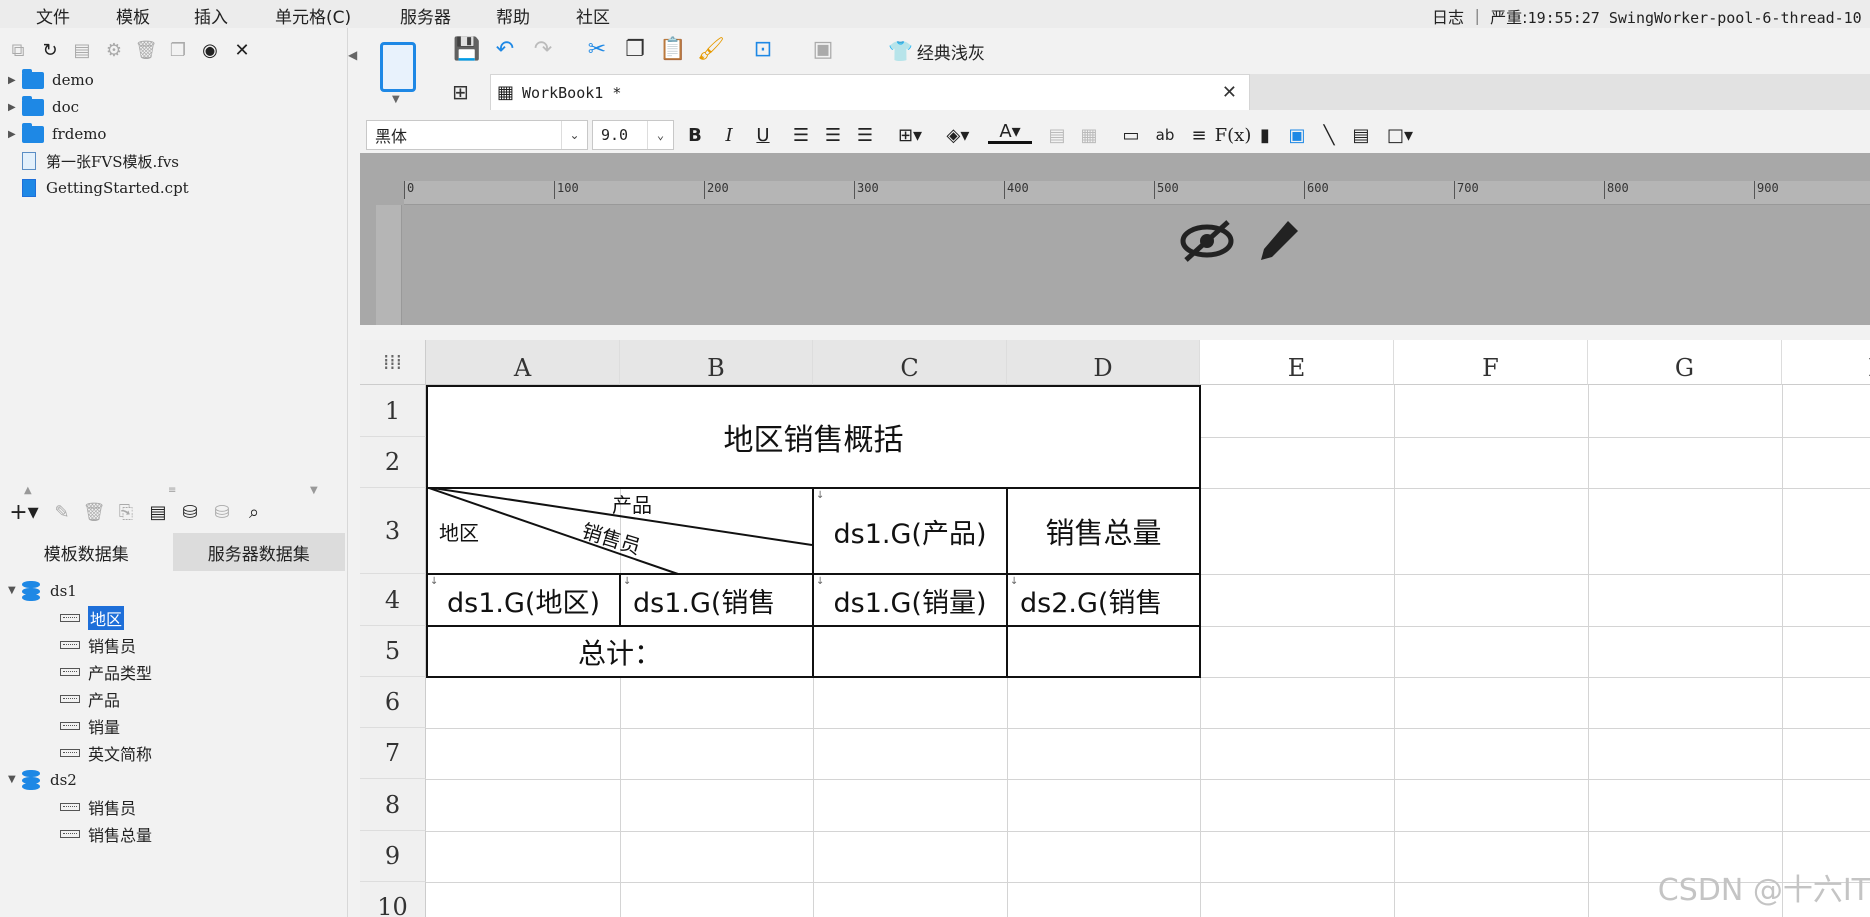  I want to click on column-header-b: B, so click(716, 362).